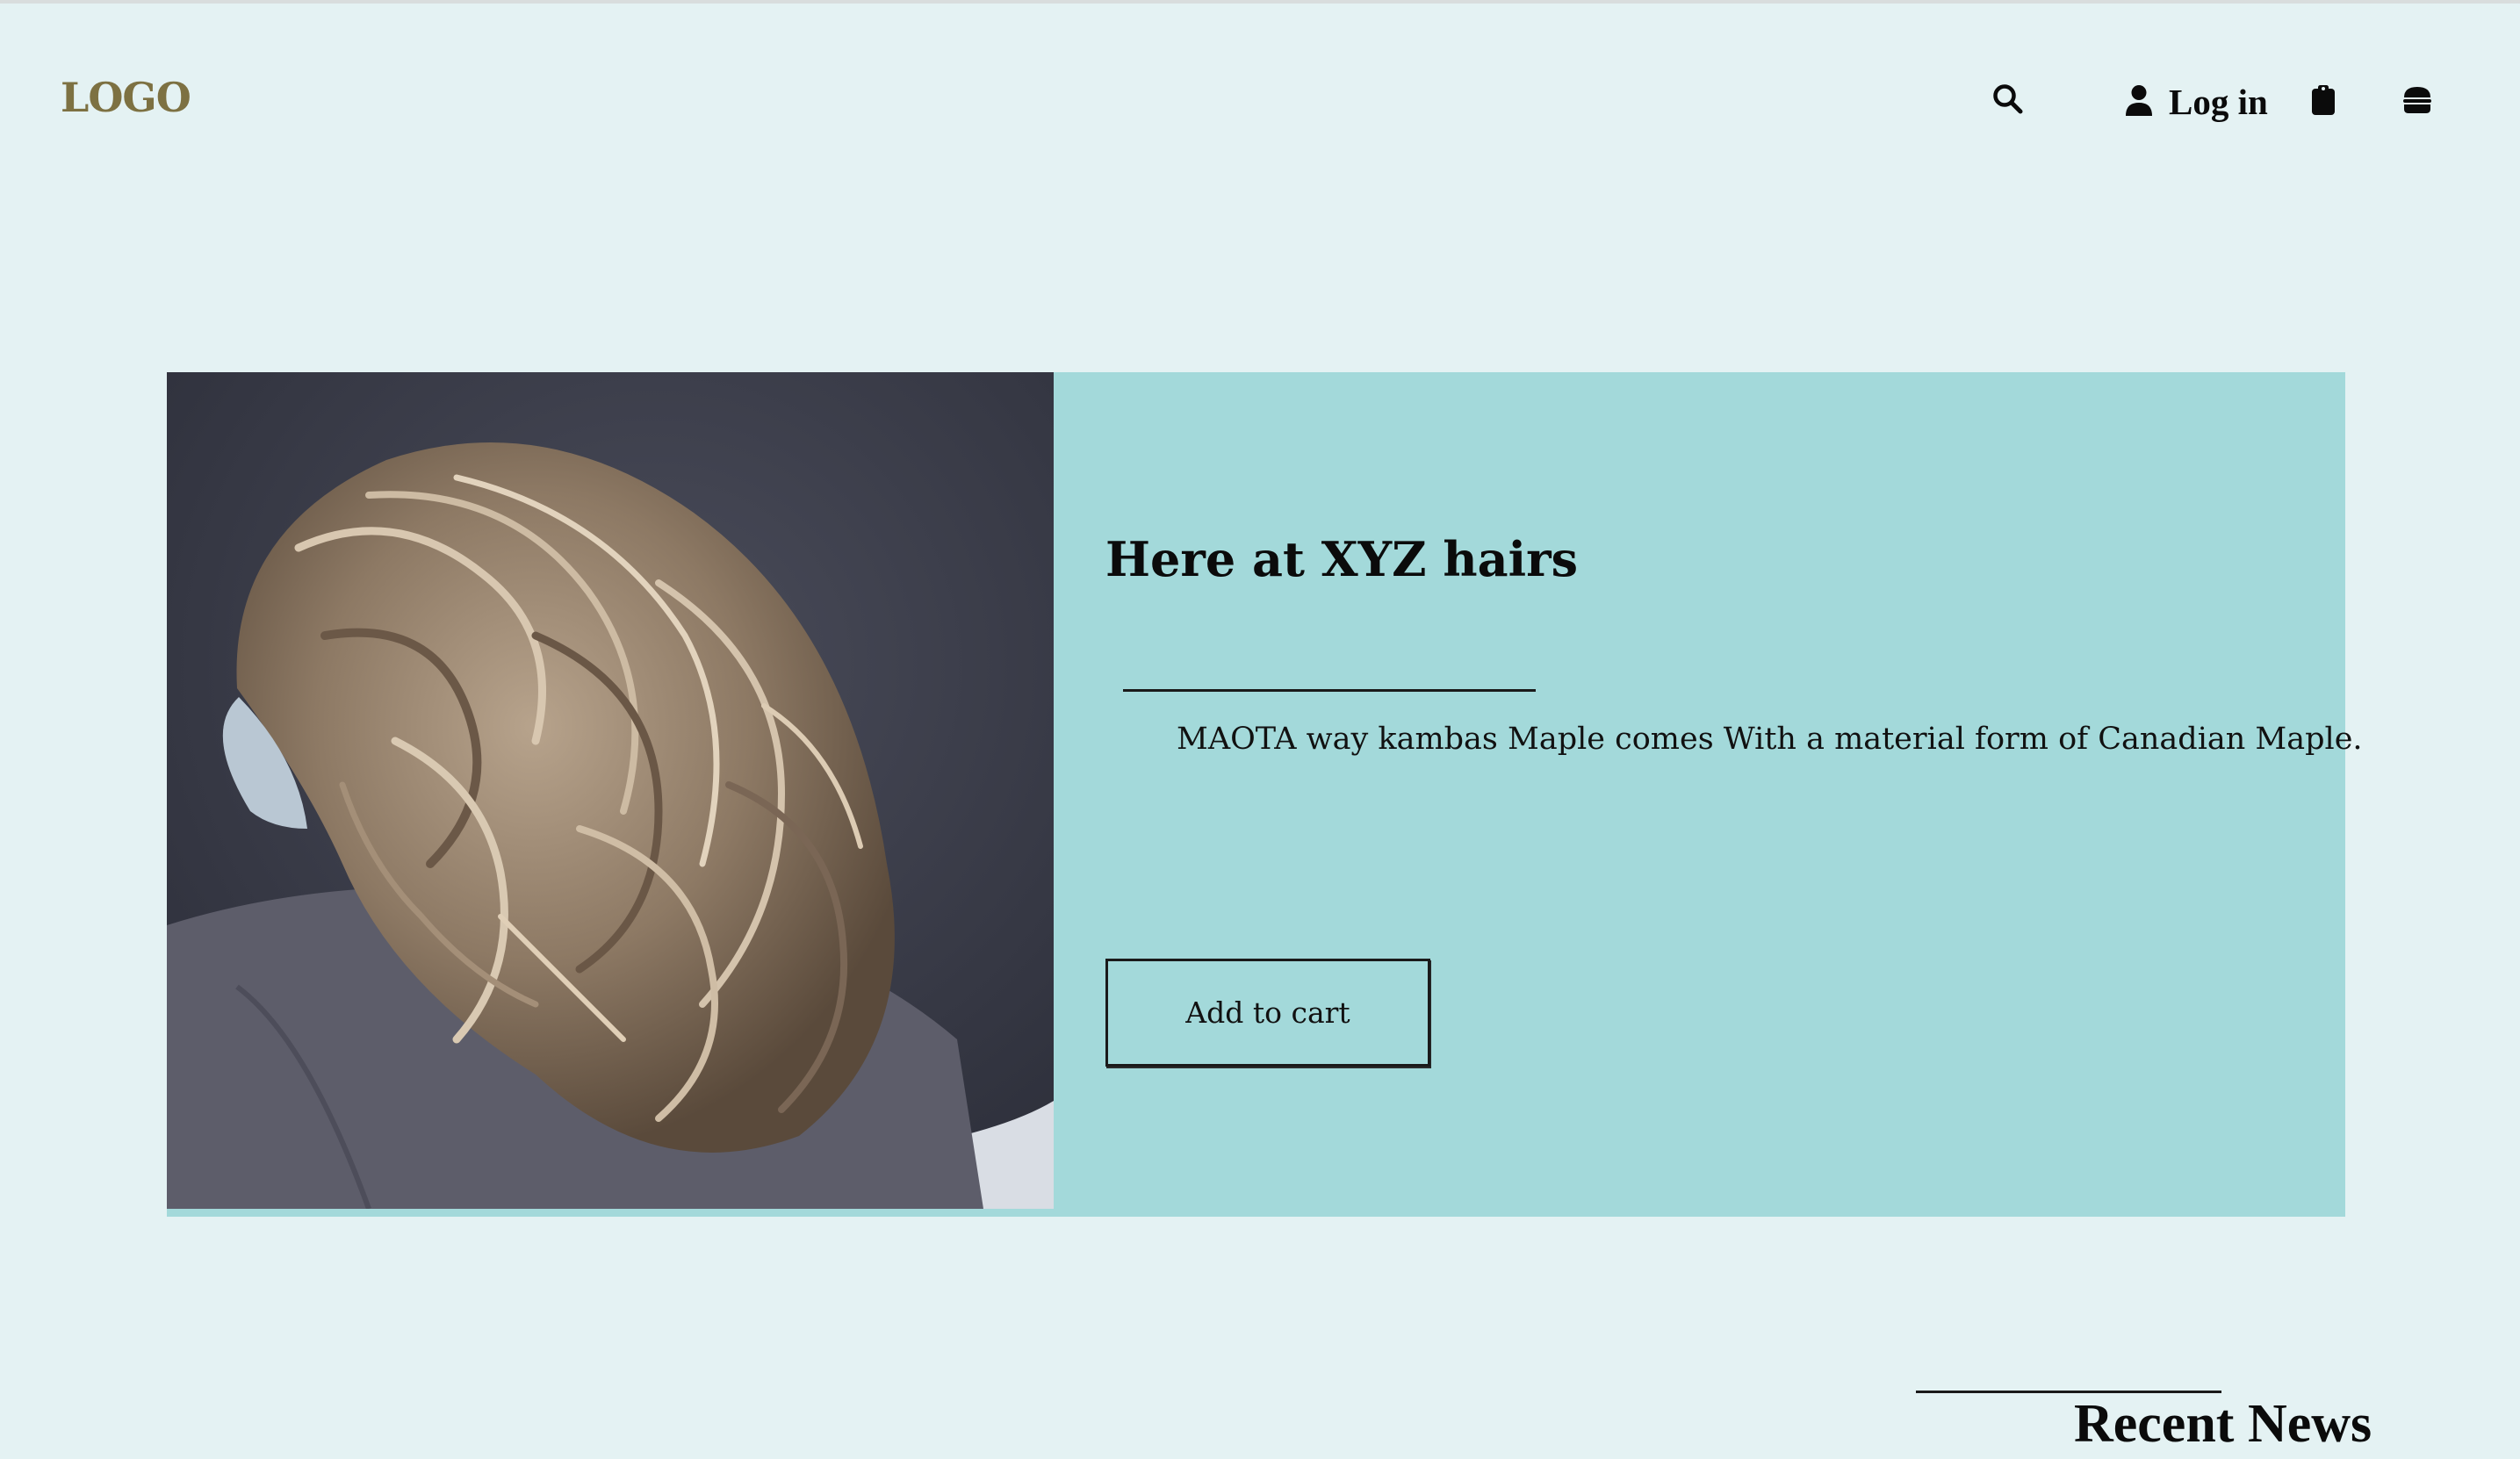  What do you see at coordinates (2417, 100) in the screenshot?
I see `hamburger-icon` at bounding box center [2417, 100].